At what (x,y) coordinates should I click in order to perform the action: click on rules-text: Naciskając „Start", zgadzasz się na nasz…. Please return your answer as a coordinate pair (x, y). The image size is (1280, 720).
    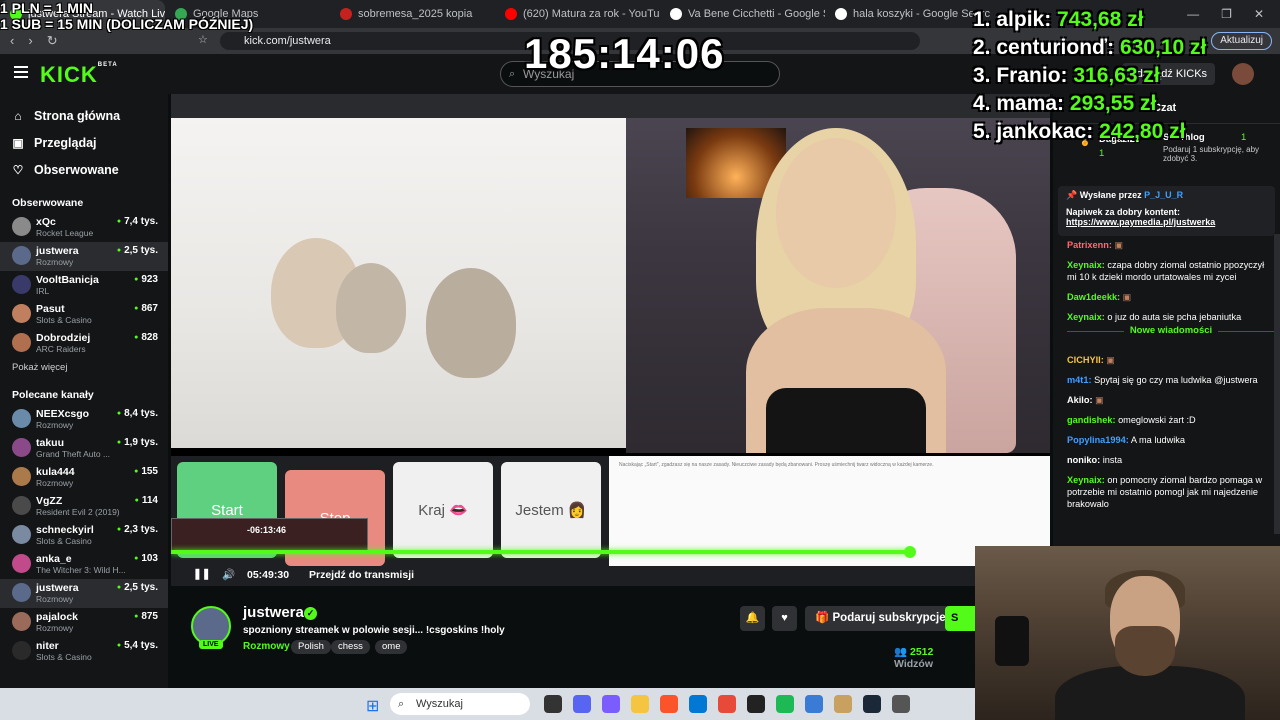
    Looking at the image, I should click on (776, 465).